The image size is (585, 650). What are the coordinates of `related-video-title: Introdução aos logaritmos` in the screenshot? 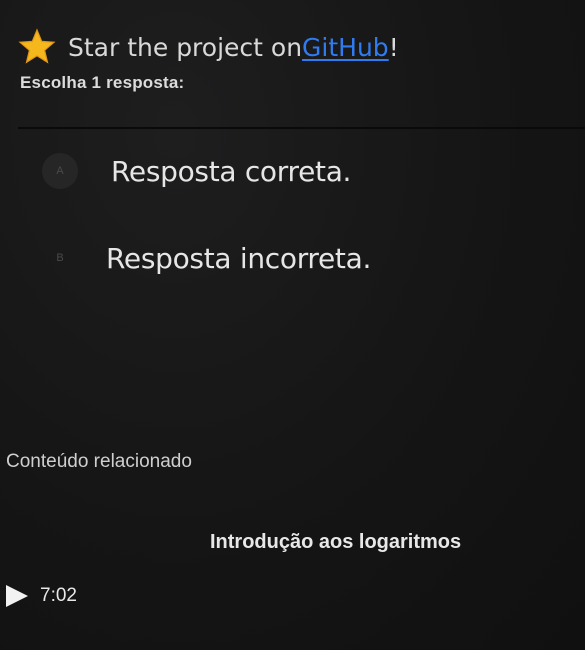 It's located at (336, 542).